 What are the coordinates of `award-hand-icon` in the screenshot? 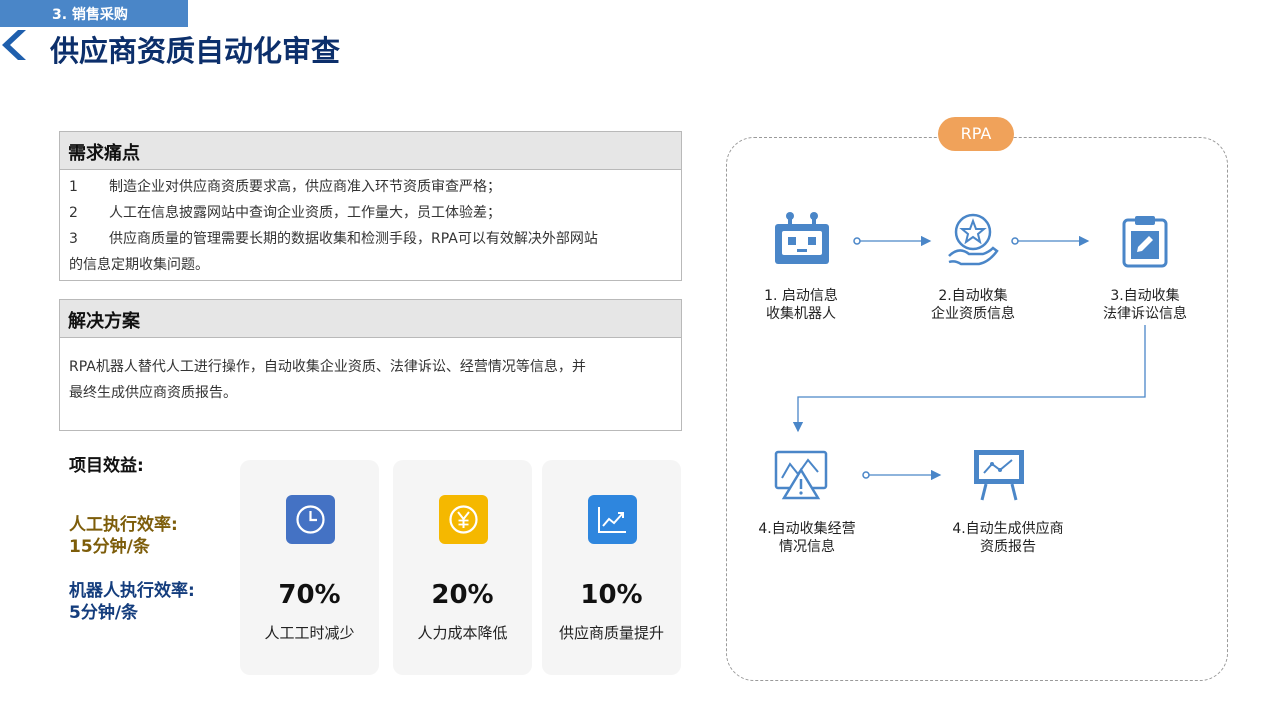 It's located at (973, 239).